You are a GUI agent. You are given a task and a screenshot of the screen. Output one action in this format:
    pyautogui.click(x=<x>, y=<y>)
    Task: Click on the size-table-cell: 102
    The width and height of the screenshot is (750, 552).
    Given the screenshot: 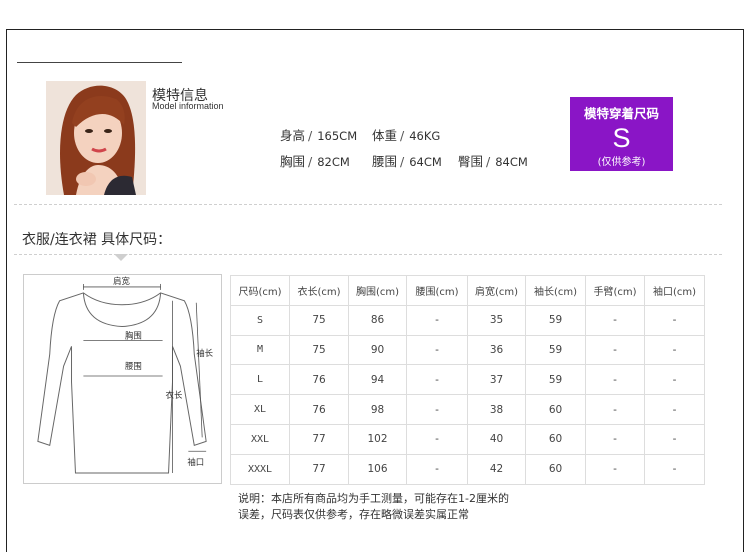 What is the action you would take?
    pyautogui.click(x=377, y=439)
    